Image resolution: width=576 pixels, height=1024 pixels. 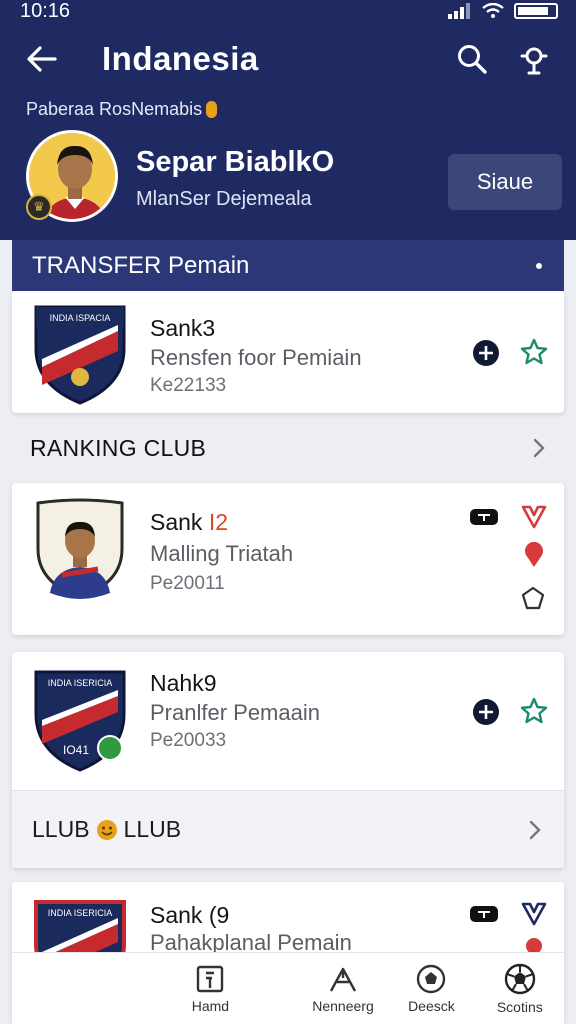 I want to click on card-title: Sank3, so click(x=183, y=328).